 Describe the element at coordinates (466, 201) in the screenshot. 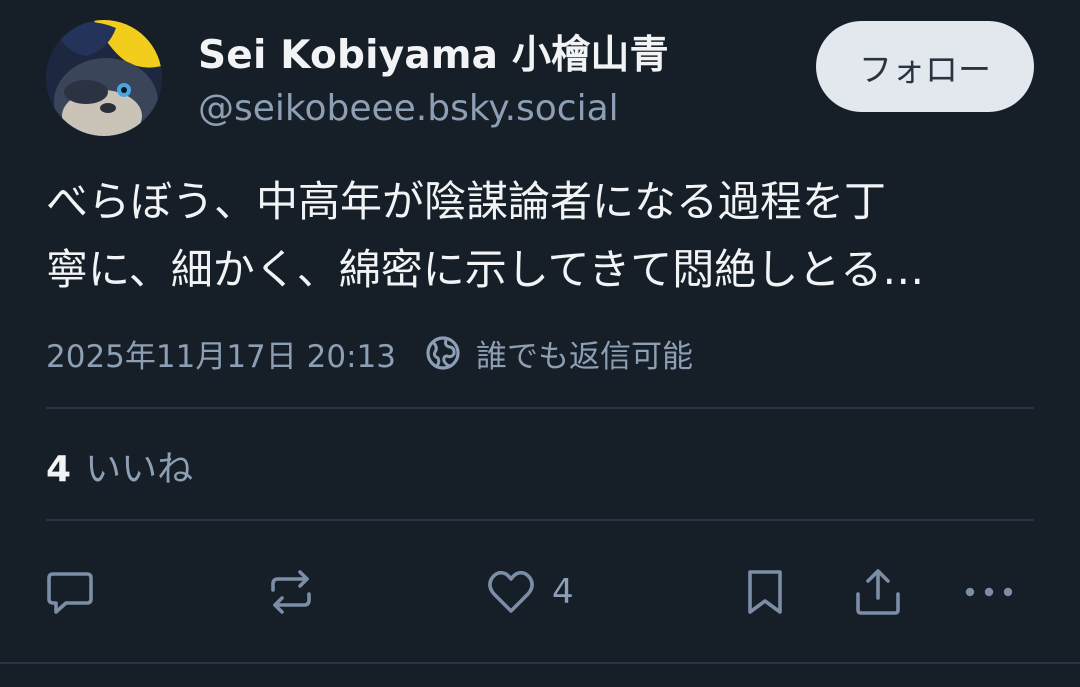

I see `post-text-line: べらぼう、中高年が陰謀論者になる過程を丁` at that location.